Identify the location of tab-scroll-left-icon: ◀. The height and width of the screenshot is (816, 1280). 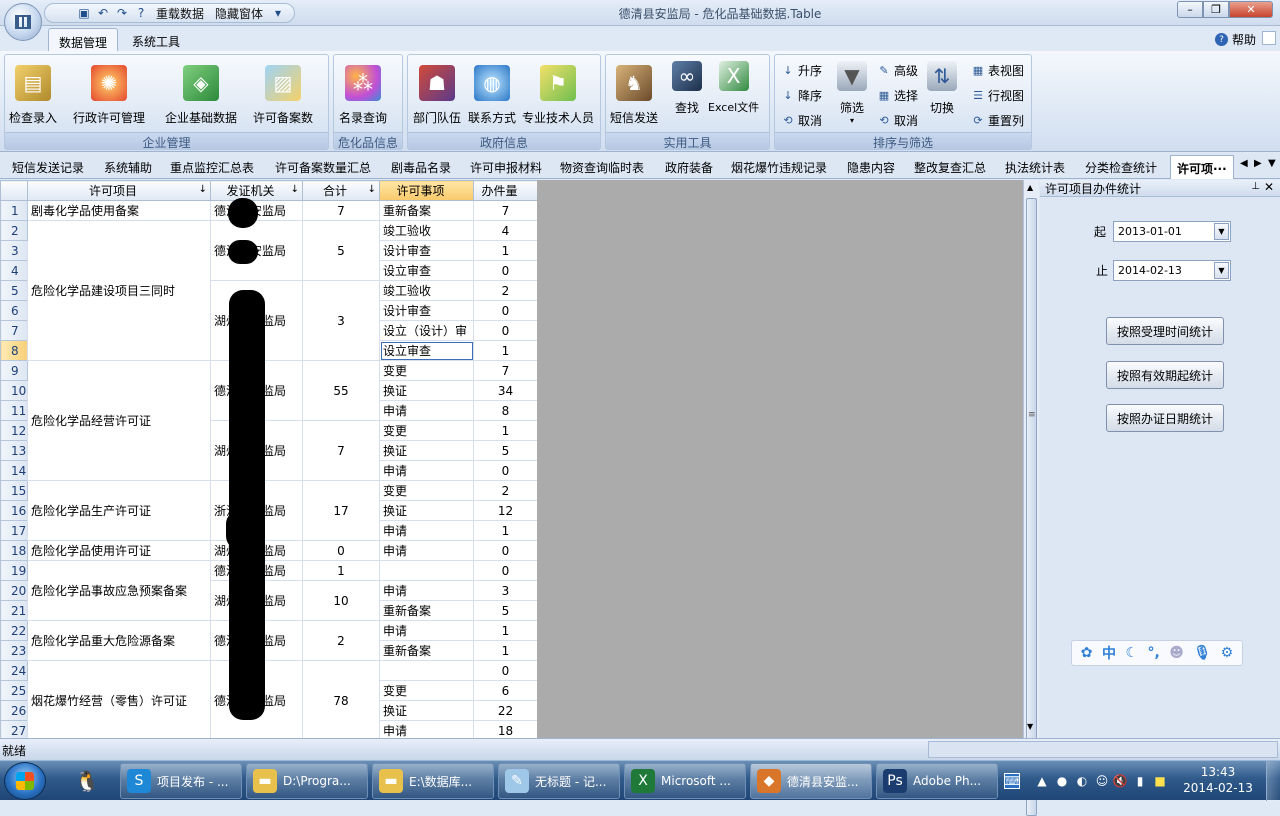
(1244, 163).